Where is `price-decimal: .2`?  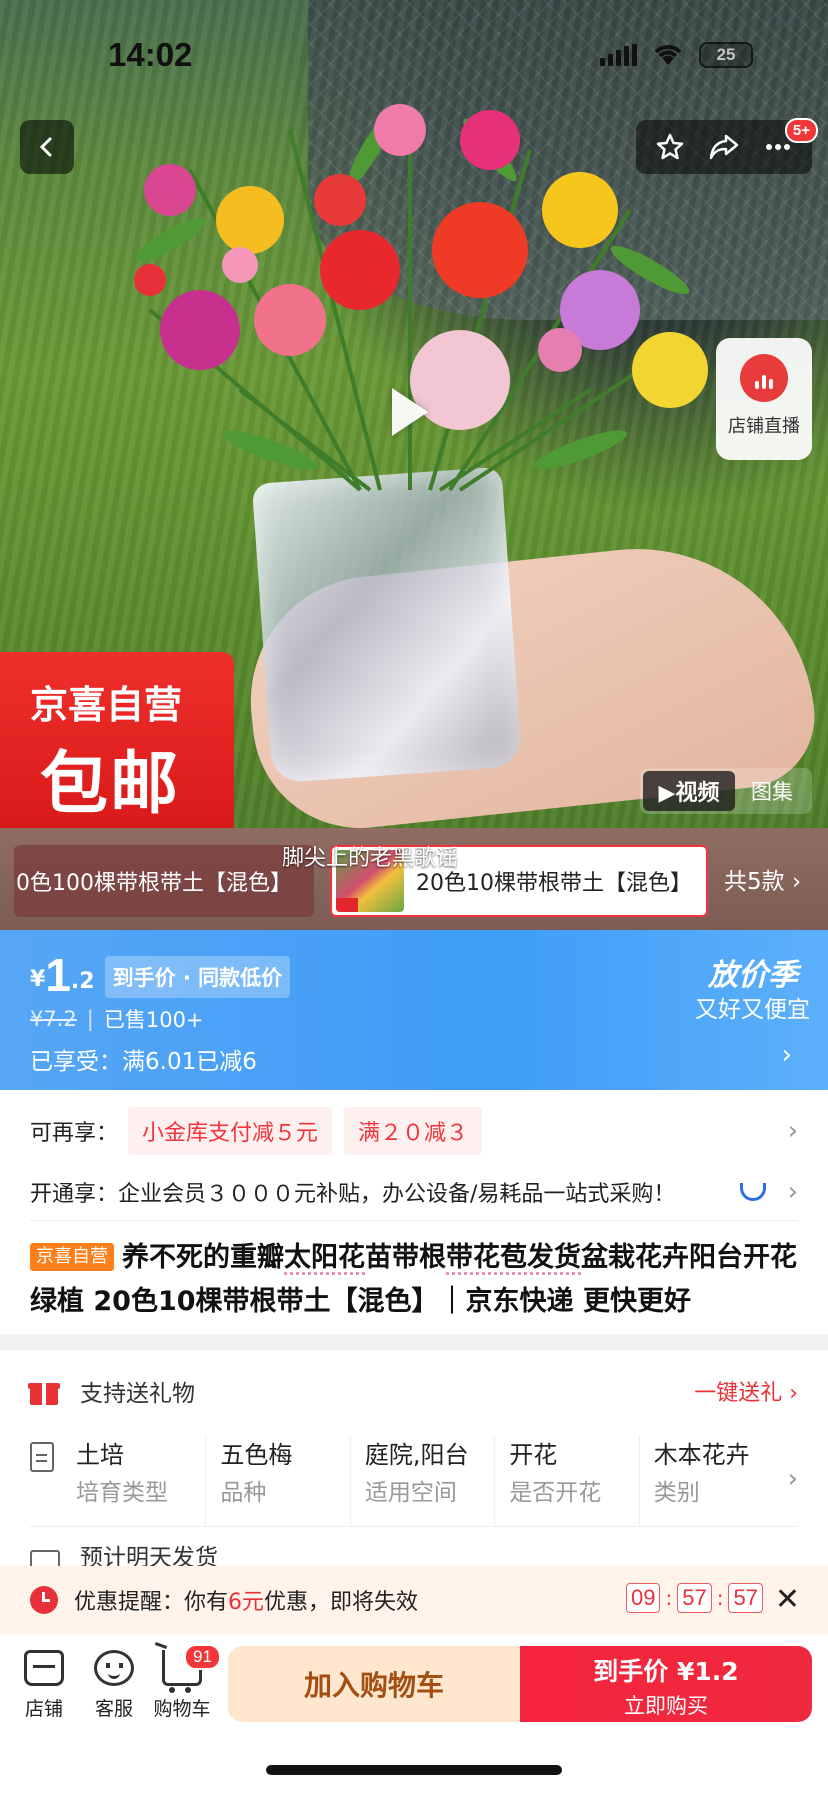 price-decimal: .2 is located at coordinates (82, 981).